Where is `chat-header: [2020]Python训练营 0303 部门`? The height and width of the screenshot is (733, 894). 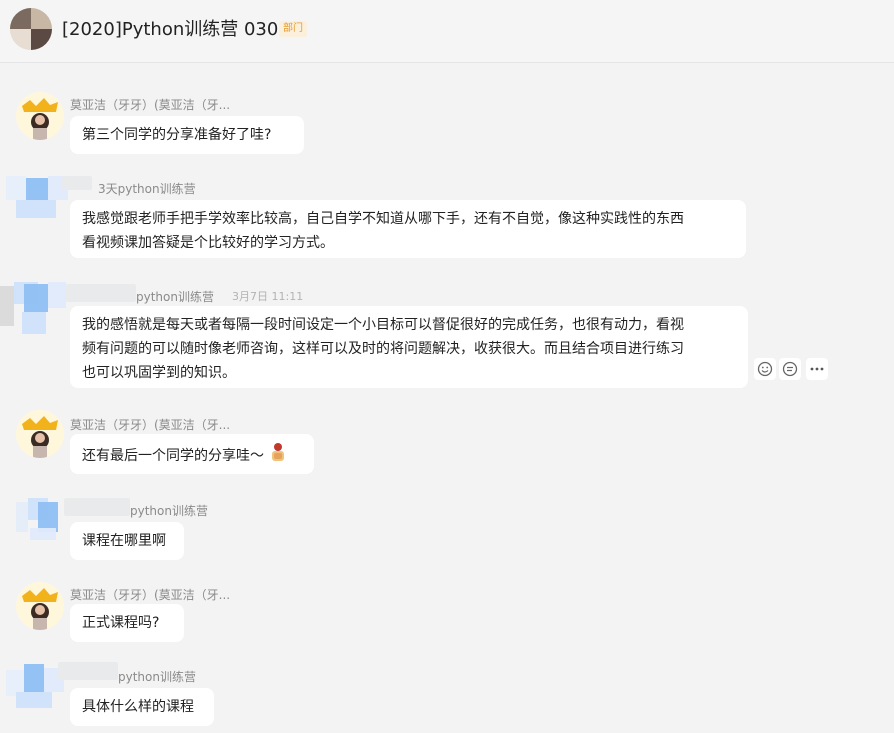
chat-header: [2020]Python训练营 0303 部门 is located at coordinates (447, 31).